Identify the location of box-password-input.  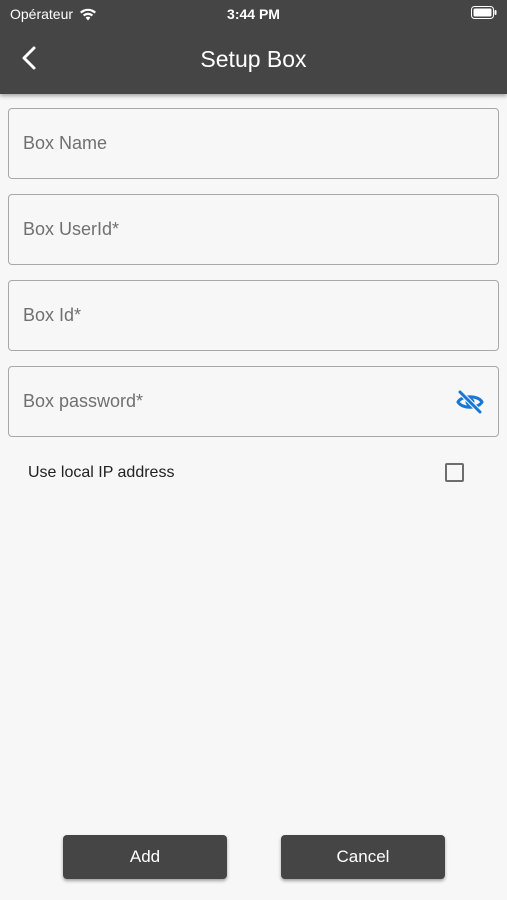
(243, 401).